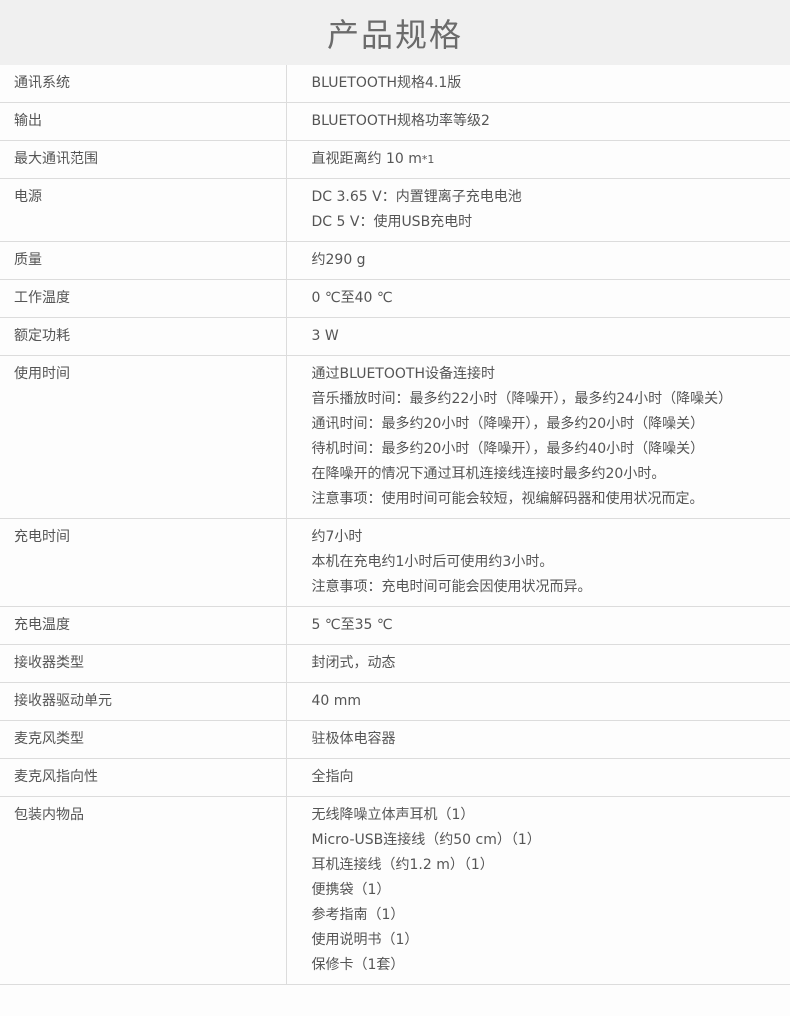 The width and height of the screenshot is (790, 1016). Describe the element at coordinates (336, 701) in the screenshot. I see `spec-value-line: 40 mm` at that location.